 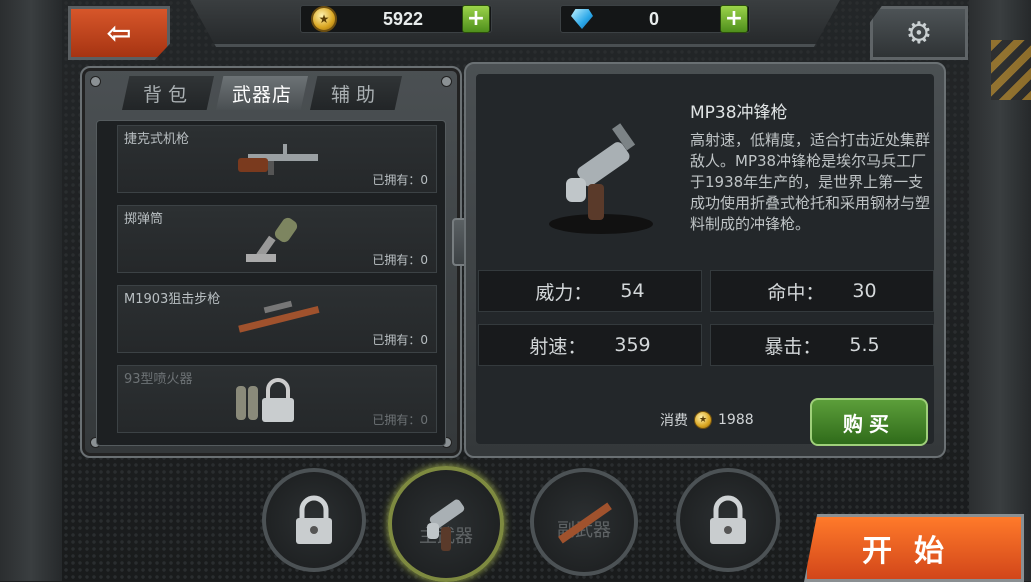 I want to click on coin-display: ★ 5922 +, so click(x=396, y=19).